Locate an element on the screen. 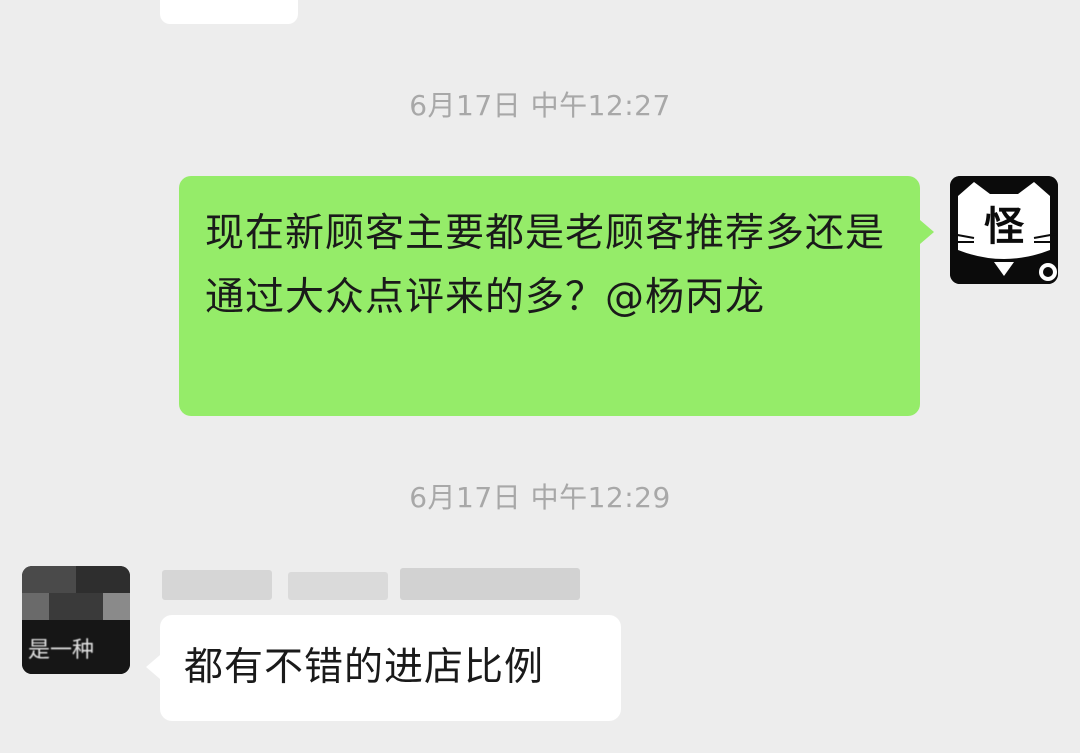 The height and width of the screenshot is (753, 1080). incoming-message-bubble: 都有不错的进店比例 is located at coordinates (383, 668).